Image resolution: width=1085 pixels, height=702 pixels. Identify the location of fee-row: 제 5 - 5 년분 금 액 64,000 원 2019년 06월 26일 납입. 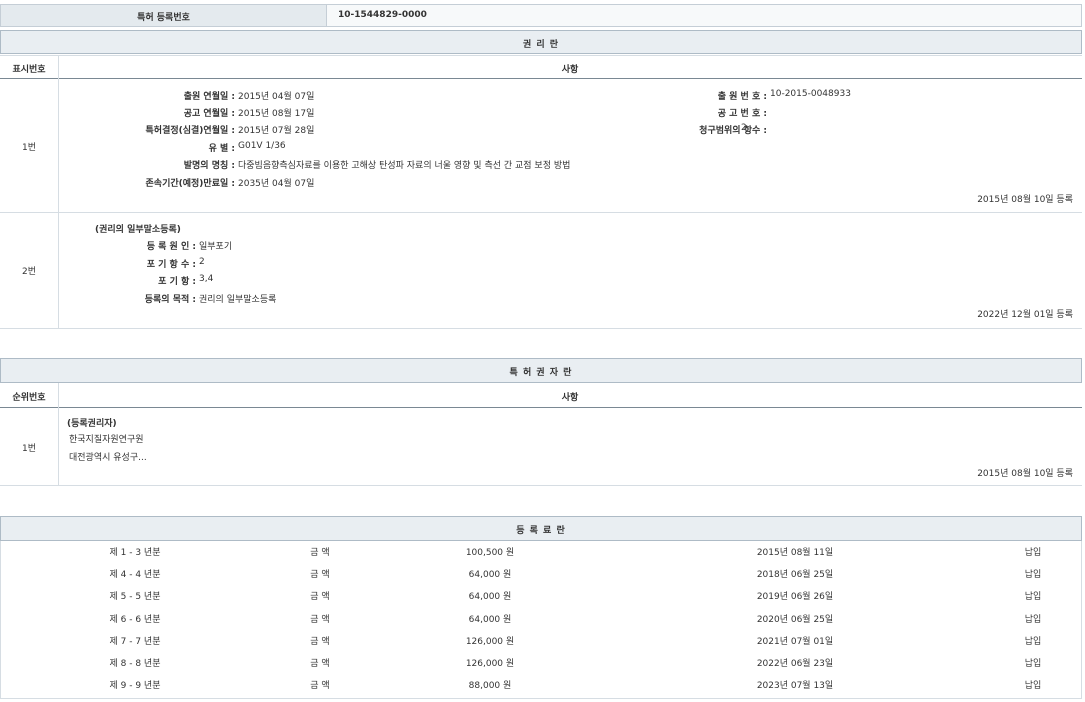
(541, 598).